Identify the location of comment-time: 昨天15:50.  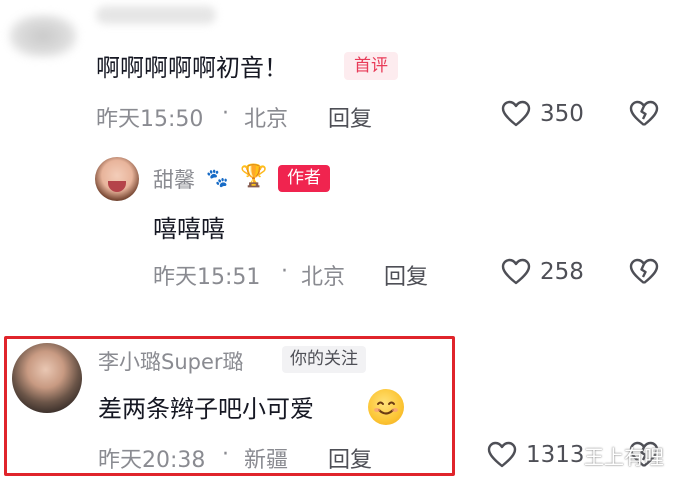
(150, 119).